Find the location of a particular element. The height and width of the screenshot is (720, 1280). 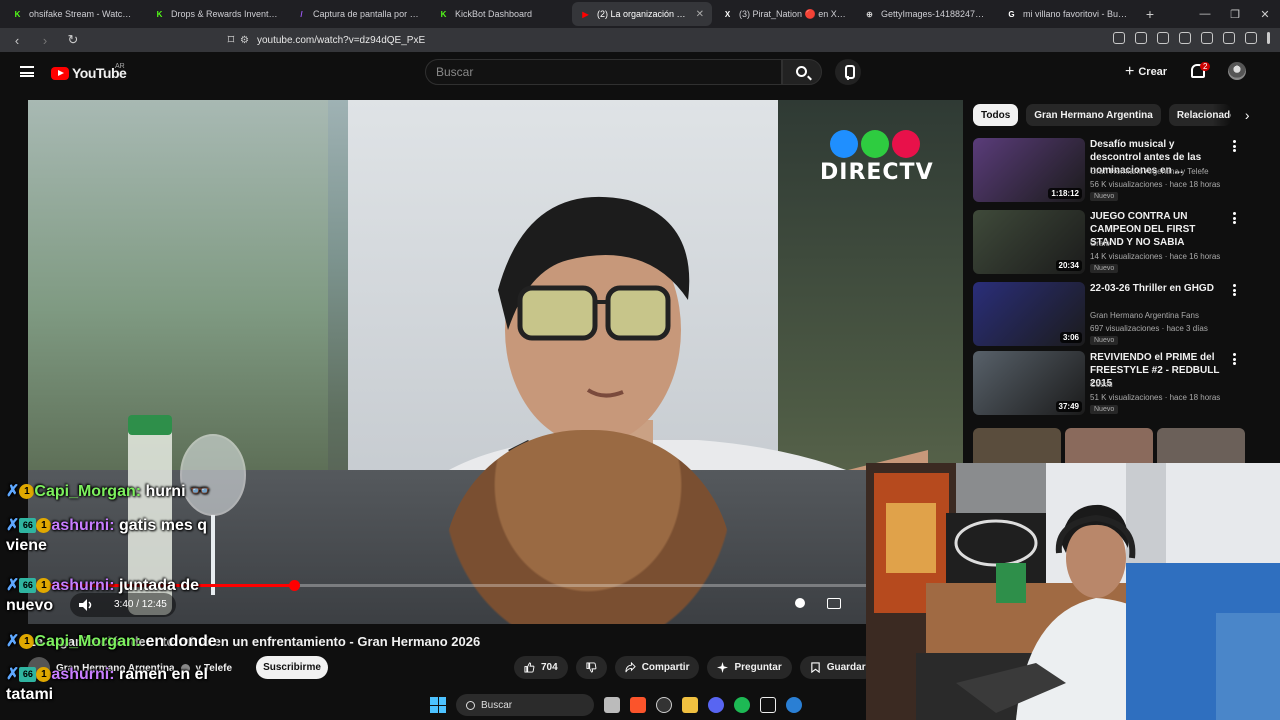

browser-tab: Kohsifake Stream - Watch Li is located at coordinates (74, 14).